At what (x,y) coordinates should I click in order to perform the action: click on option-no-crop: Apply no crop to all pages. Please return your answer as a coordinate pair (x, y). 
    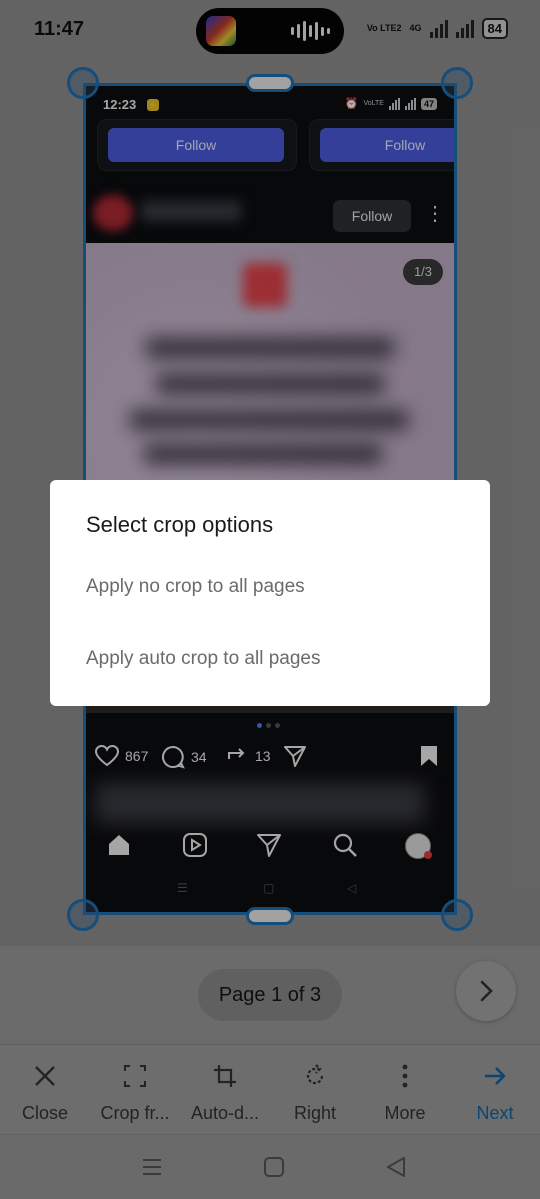
    Looking at the image, I should click on (195, 587).